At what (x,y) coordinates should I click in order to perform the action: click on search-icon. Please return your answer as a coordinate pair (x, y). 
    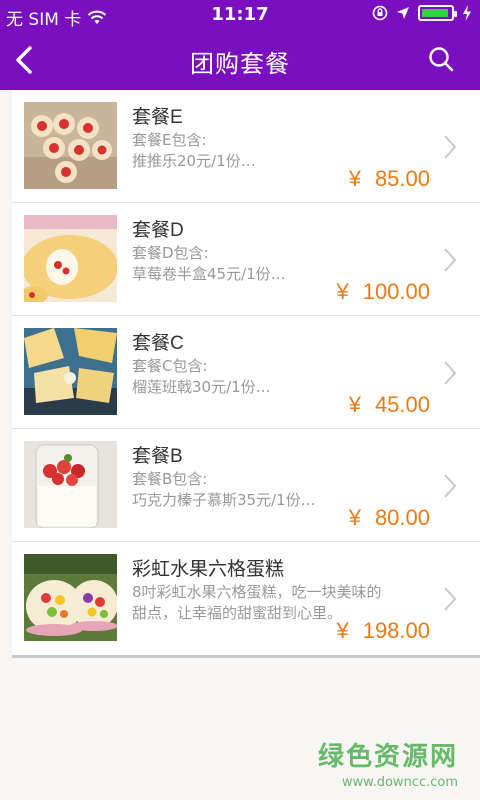
    Looking at the image, I should click on (441, 59).